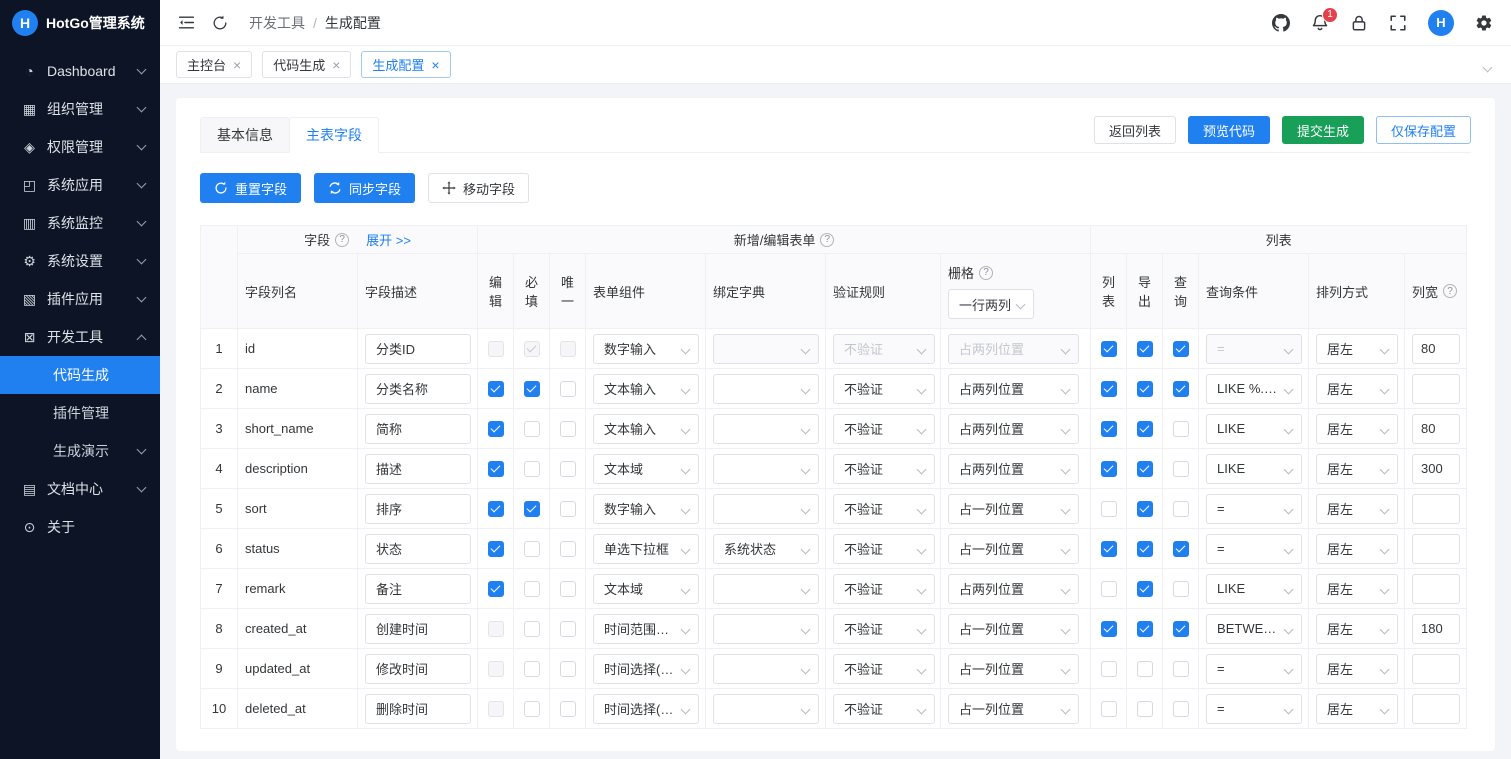 The height and width of the screenshot is (759, 1511). Describe the element at coordinates (80, 71) in the screenshot. I see `sidebar-item-dashboard: ◔ Dashboard` at that location.